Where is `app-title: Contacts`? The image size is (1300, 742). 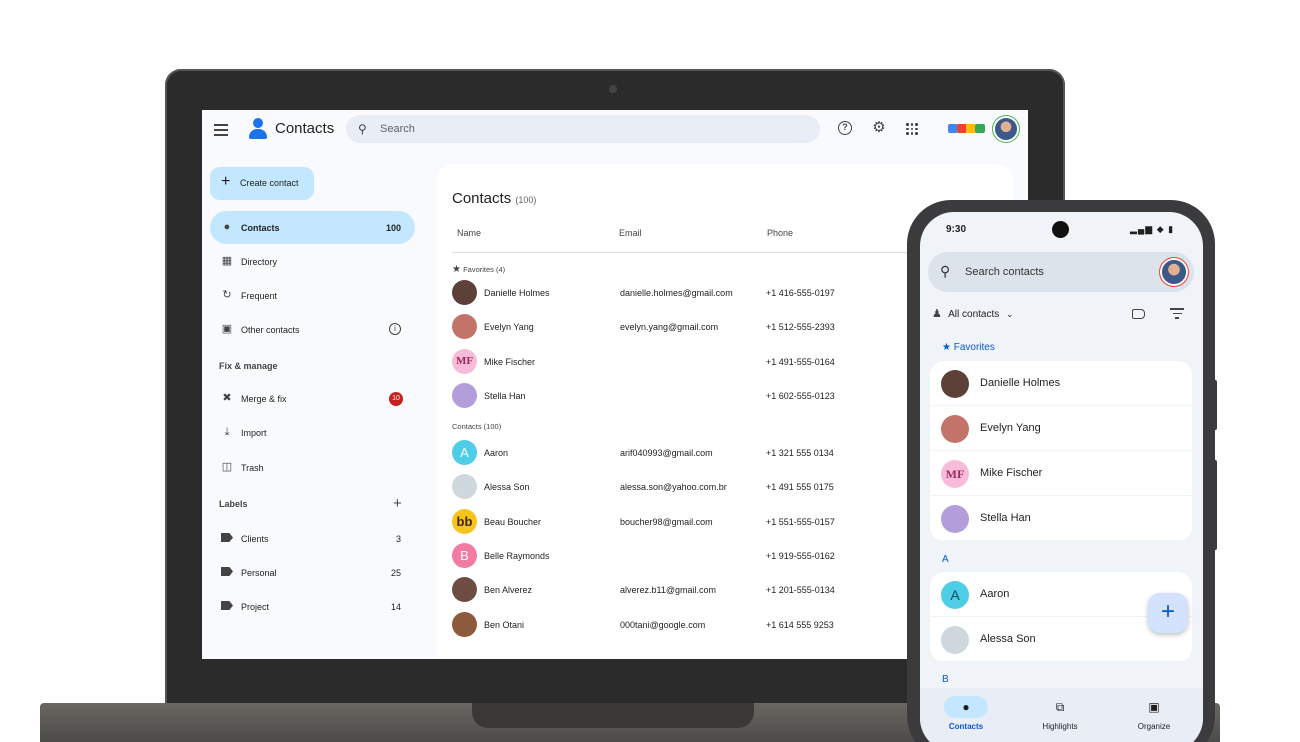 app-title: Contacts is located at coordinates (305, 128).